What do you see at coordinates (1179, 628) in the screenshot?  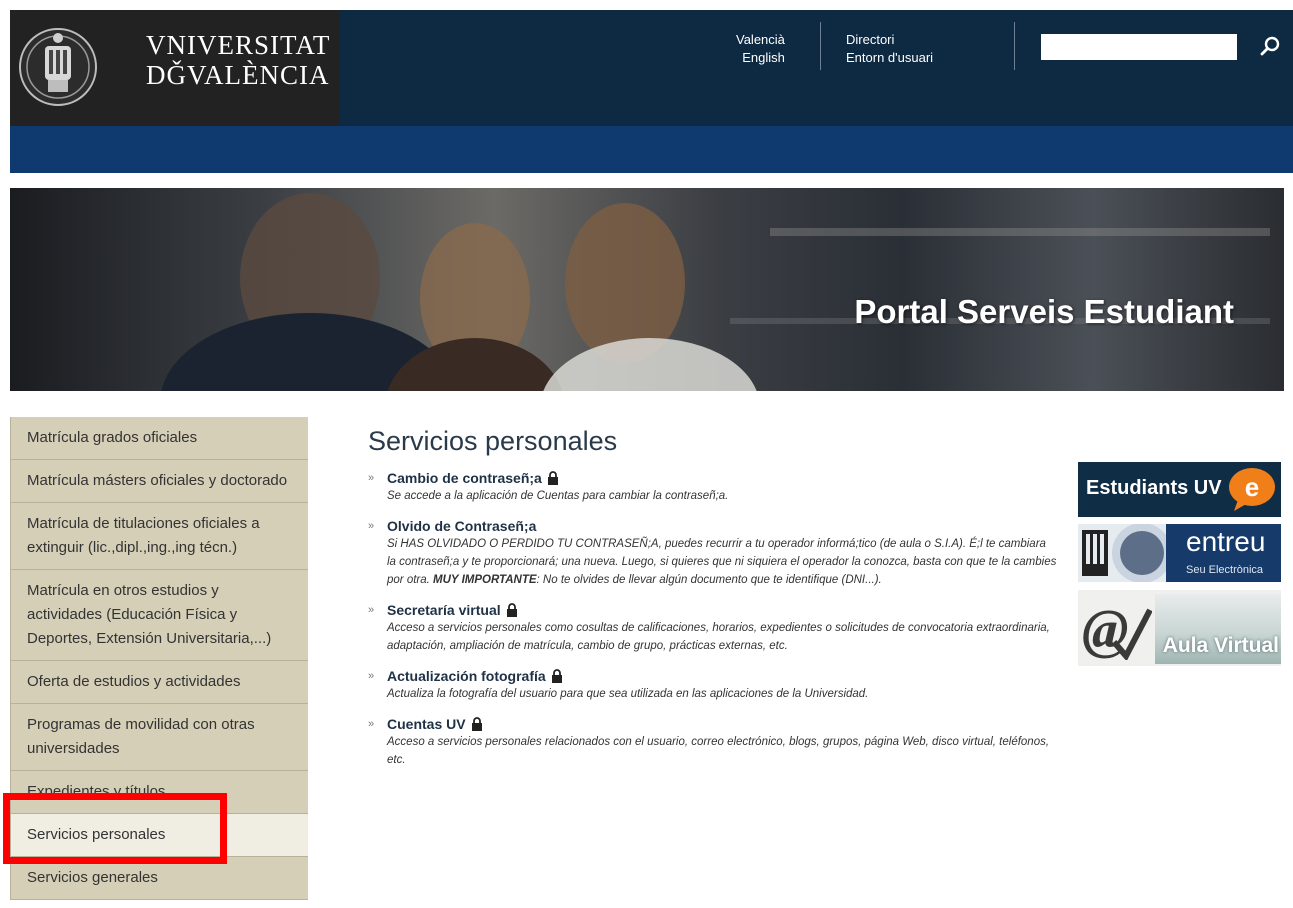 I see `aula-virtual-banner: @ Aula Virtual` at bounding box center [1179, 628].